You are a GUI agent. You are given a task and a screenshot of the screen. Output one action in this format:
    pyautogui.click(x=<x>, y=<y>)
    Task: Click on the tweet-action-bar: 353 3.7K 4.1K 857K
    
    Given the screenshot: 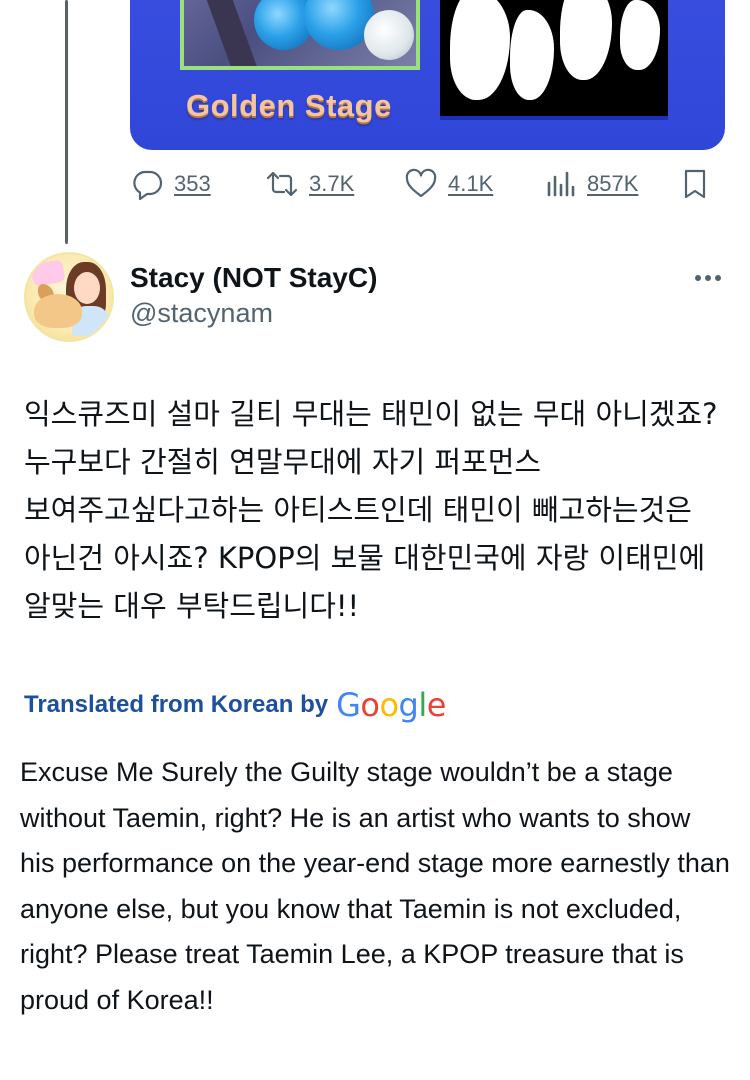 What is the action you would take?
    pyautogui.click(x=425, y=184)
    